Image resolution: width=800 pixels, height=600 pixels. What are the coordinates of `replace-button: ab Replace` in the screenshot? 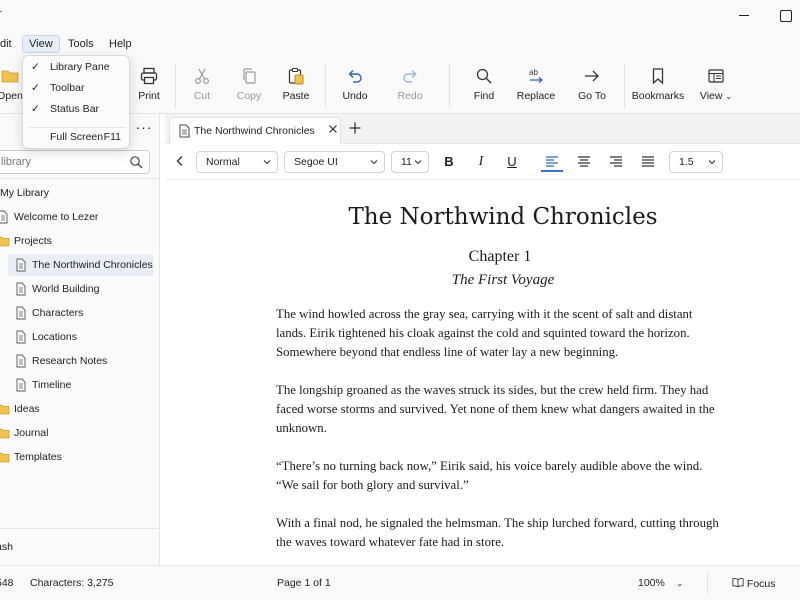 It's located at (536, 87).